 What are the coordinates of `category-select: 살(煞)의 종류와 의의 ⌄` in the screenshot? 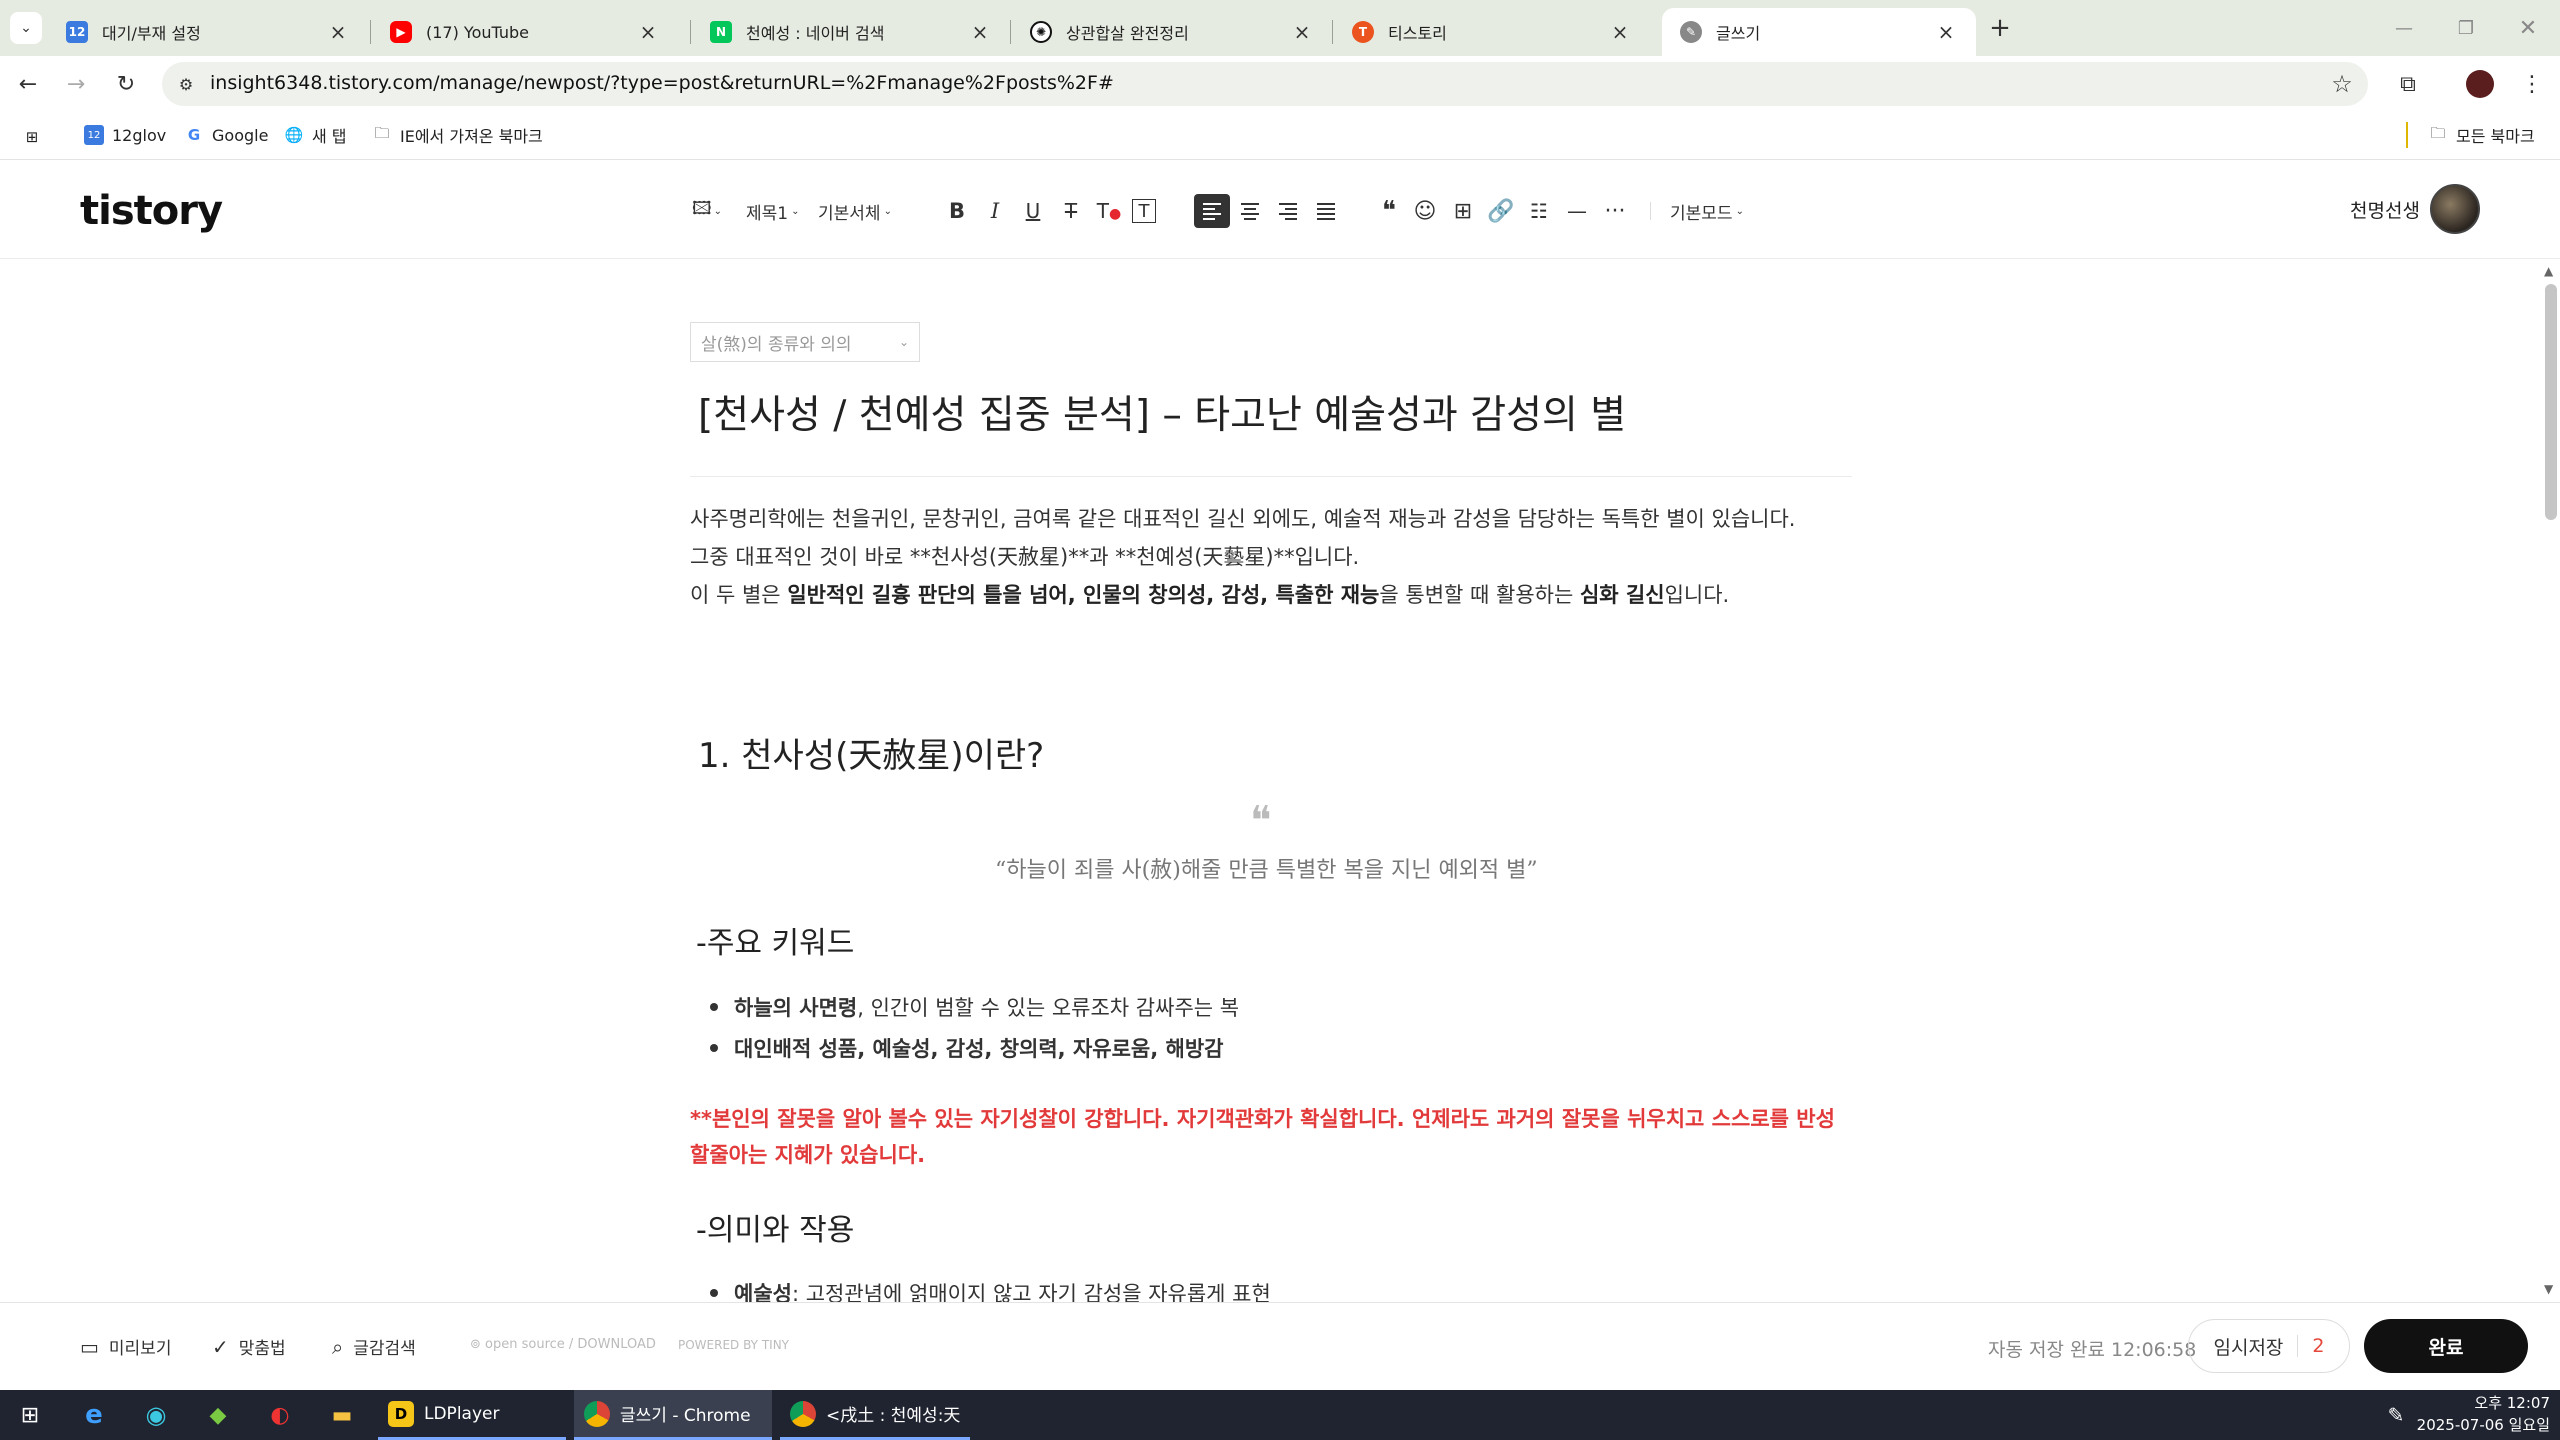 It's located at (805, 342).